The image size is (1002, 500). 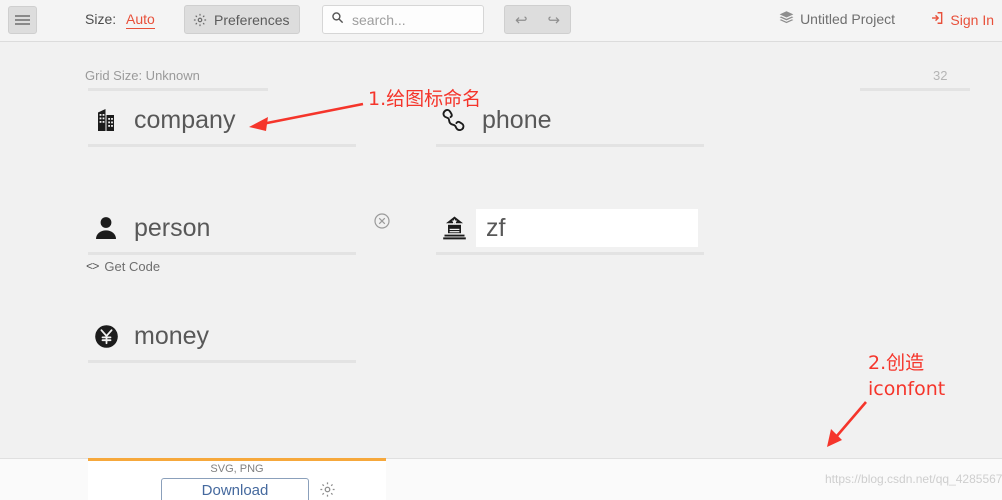 What do you see at coordinates (382, 221) in the screenshot?
I see `remove-icon-button` at bounding box center [382, 221].